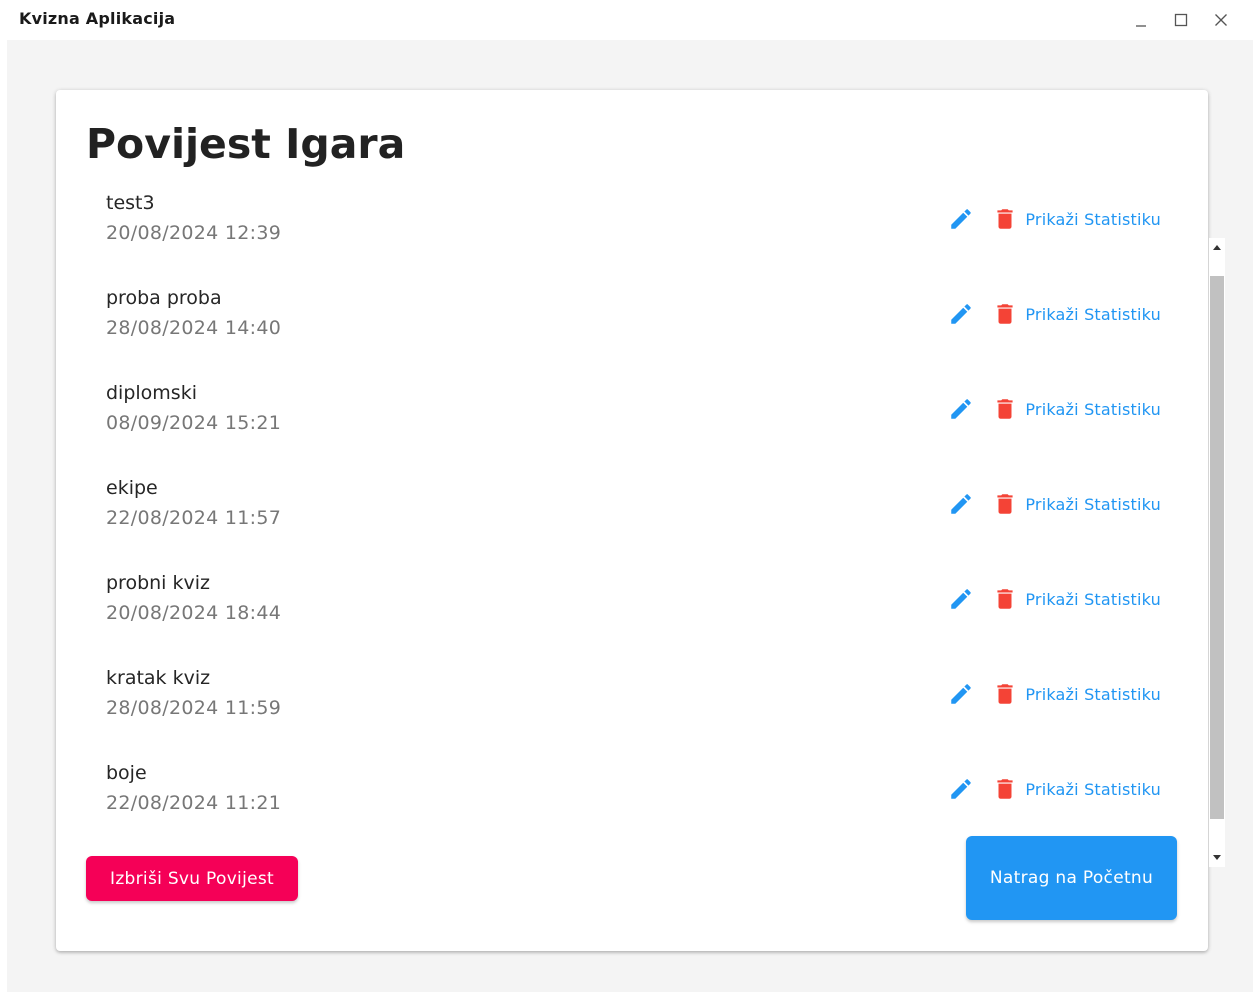 This screenshot has height=992, width=1253. Describe the element at coordinates (130, 203) in the screenshot. I see `game-name: test3` at that location.